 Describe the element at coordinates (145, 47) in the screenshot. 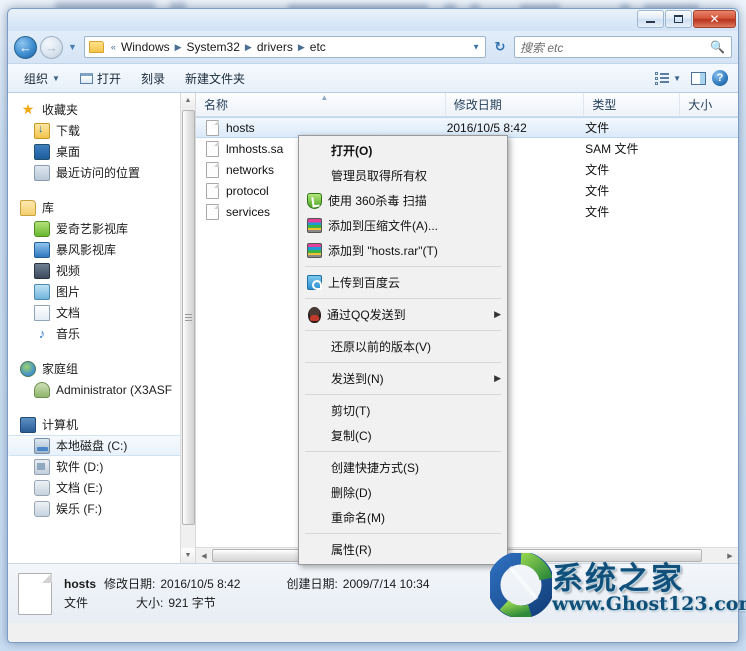

I see `breadcrumb-item-windows: Windows` at that location.